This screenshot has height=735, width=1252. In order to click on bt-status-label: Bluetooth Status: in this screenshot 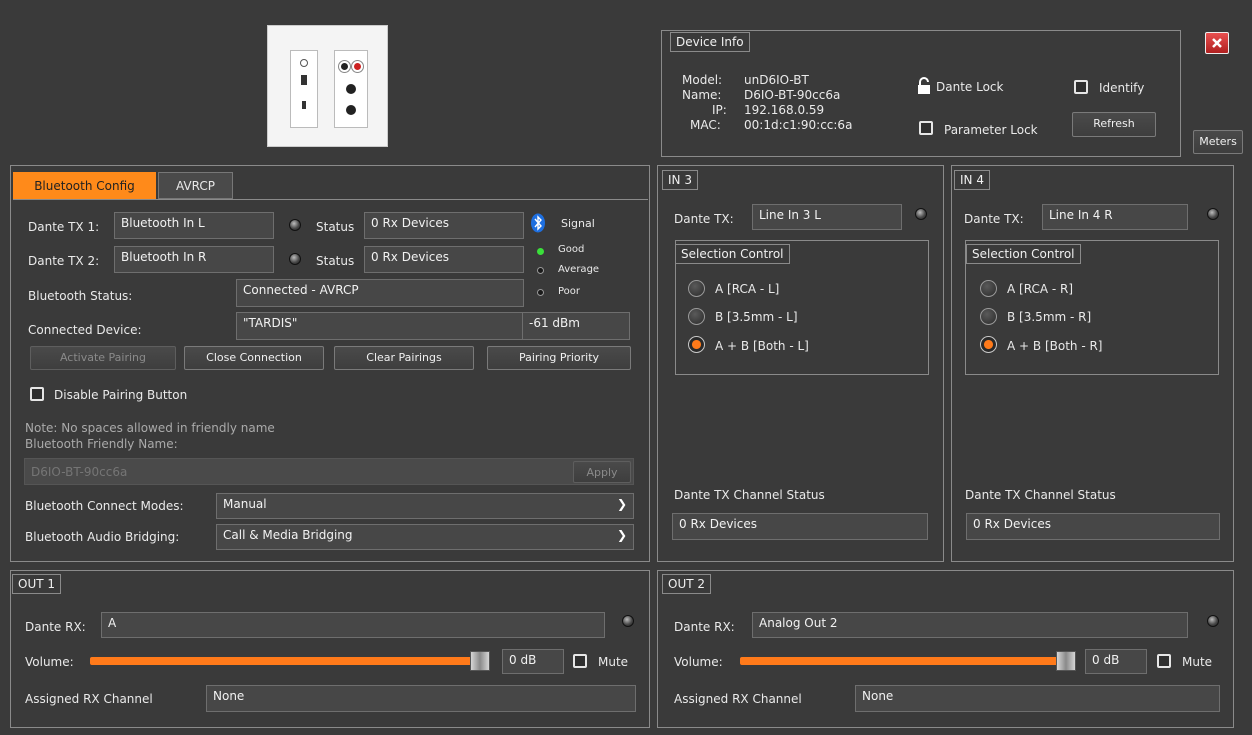, I will do `click(80, 296)`.